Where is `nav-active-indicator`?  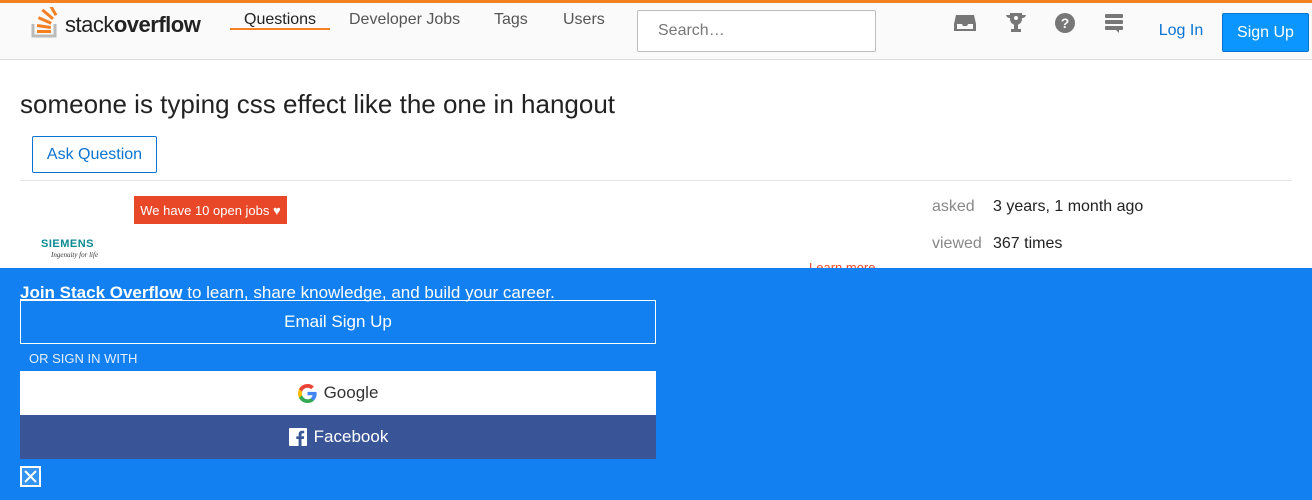
nav-active-indicator is located at coordinates (280, 29).